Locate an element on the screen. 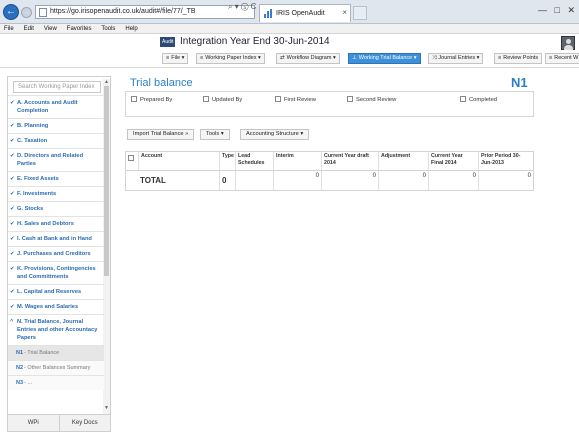  recent-button: ≡ Recent W is located at coordinates (562, 58).